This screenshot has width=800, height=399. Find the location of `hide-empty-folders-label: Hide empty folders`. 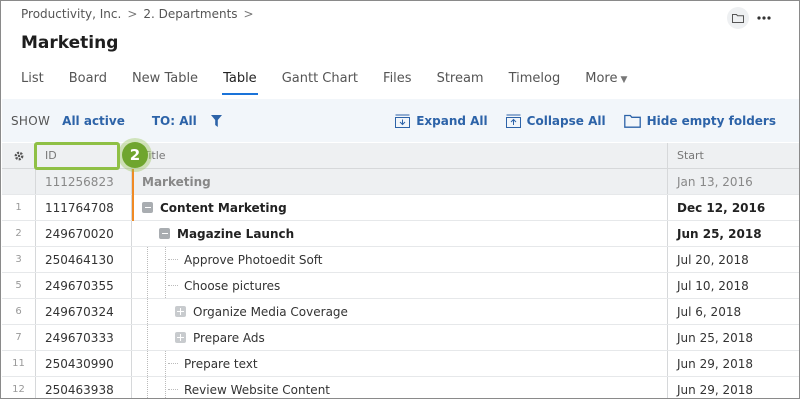

hide-empty-folders-label: Hide empty folders is located at coordinates (711, 120).